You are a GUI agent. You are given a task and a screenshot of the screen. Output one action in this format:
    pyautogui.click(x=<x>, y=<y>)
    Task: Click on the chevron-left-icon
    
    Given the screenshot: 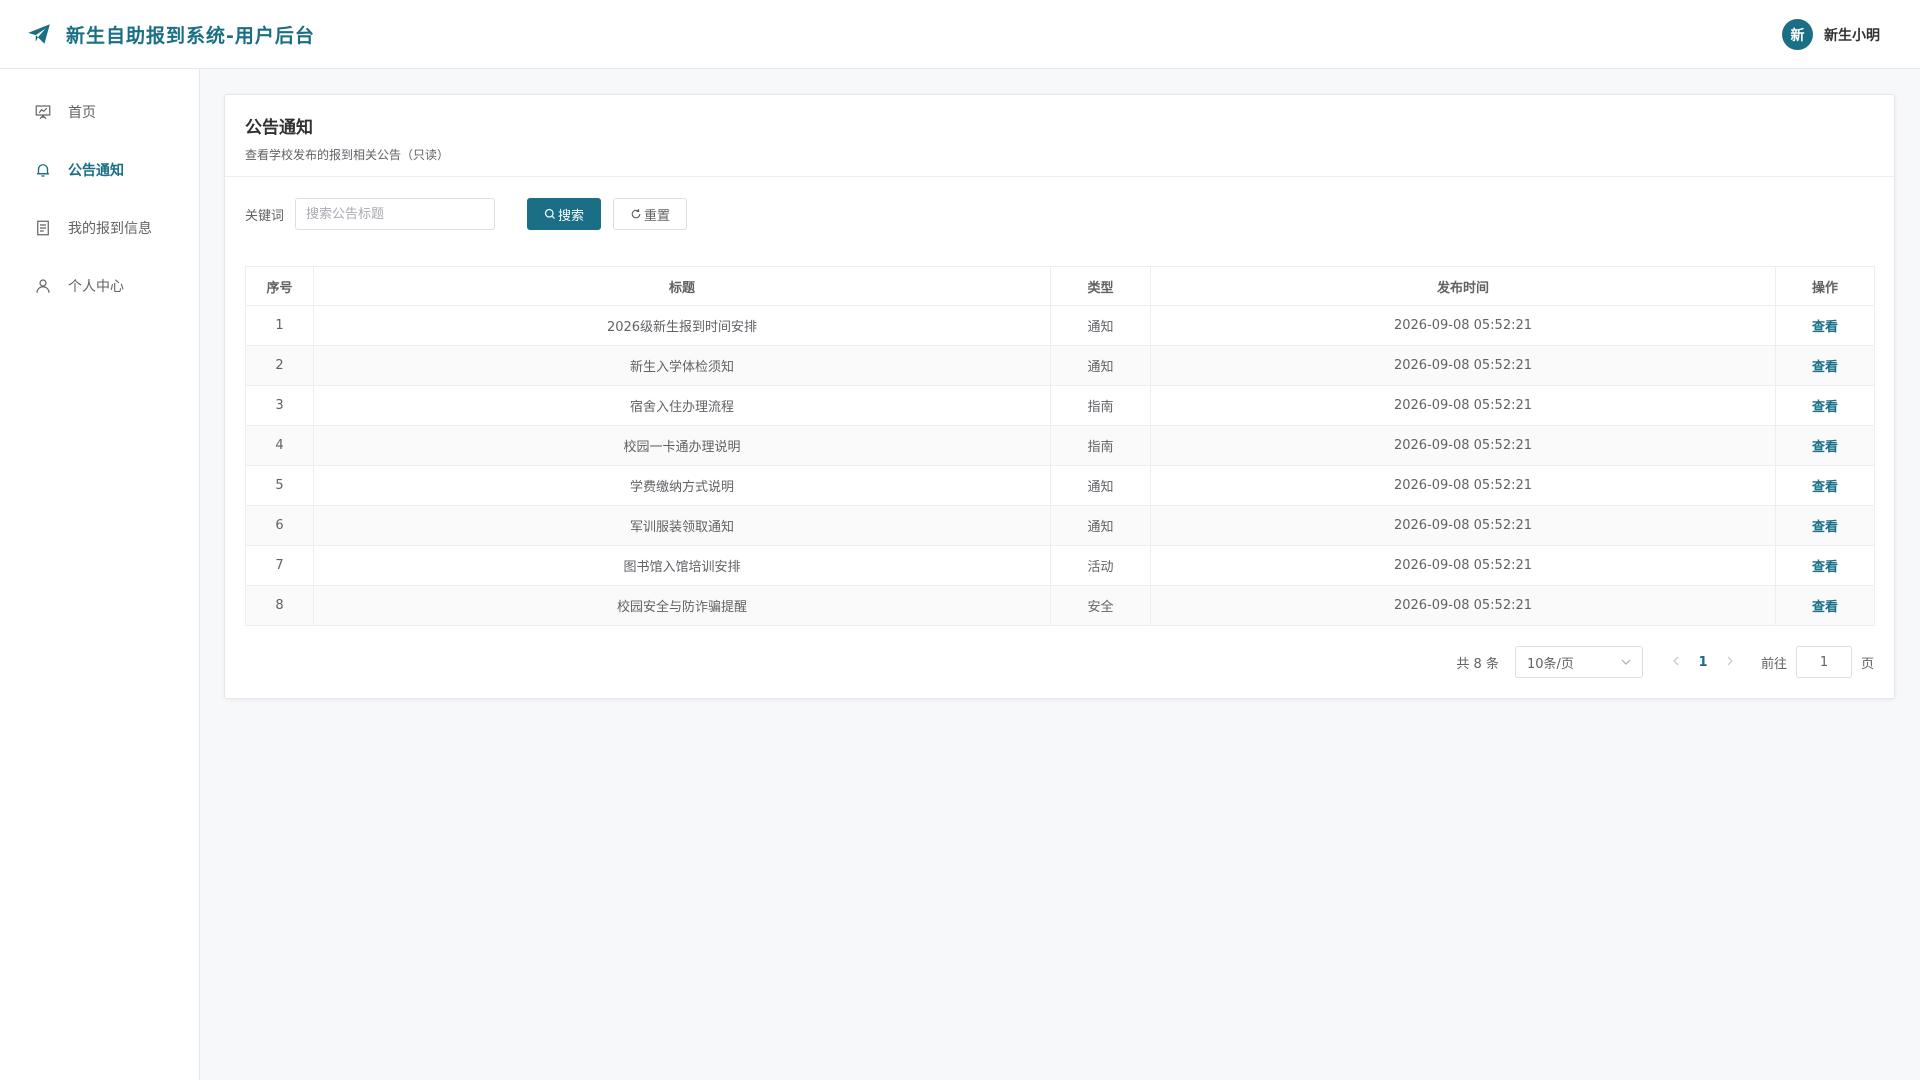 What is the action you would take?
    pyautogui.click(x=1676, y=660)
    